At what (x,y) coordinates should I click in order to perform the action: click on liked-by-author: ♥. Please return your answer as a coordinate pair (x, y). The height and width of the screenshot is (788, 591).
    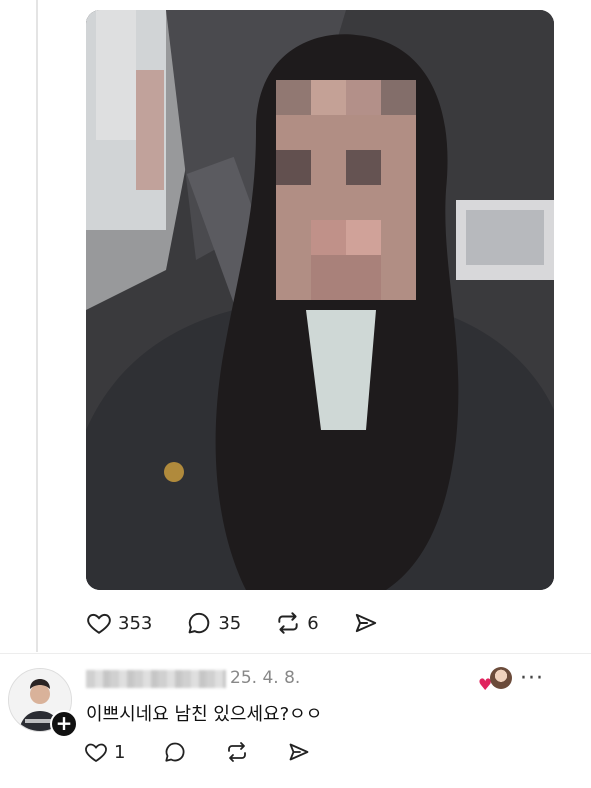
    Looking at the image, I should click on (498, 680).